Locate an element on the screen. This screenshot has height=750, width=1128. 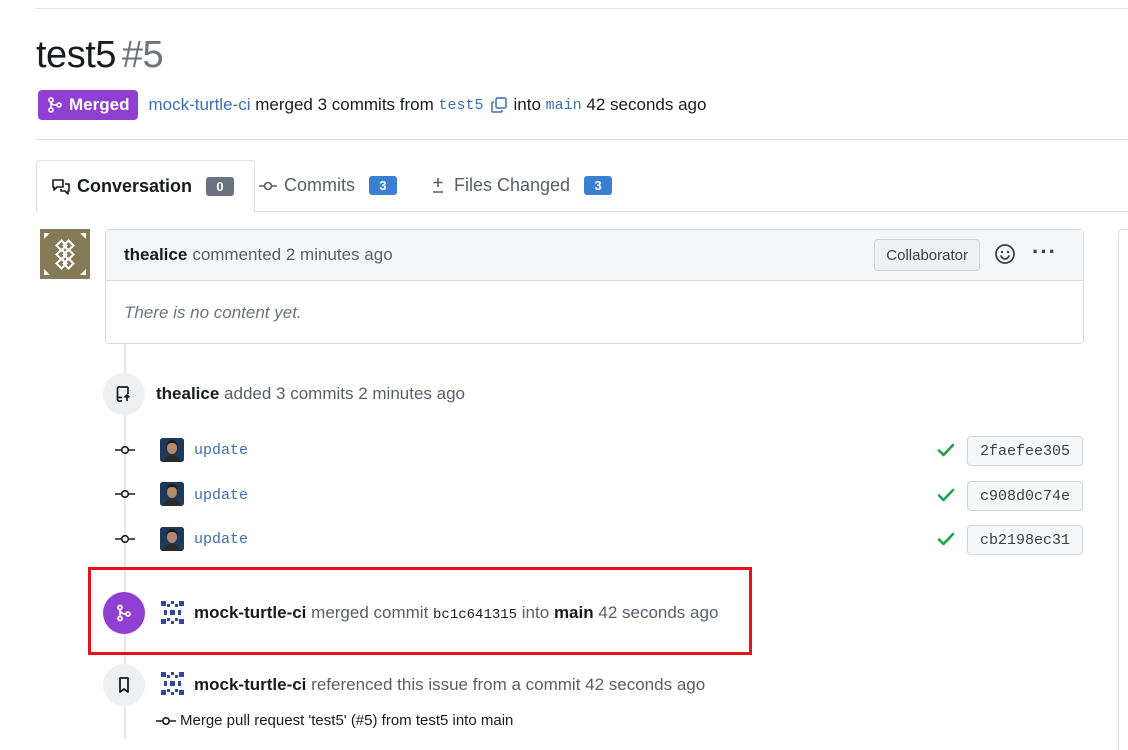
head-branch-link: test5 is located at coordinates (461, 105).